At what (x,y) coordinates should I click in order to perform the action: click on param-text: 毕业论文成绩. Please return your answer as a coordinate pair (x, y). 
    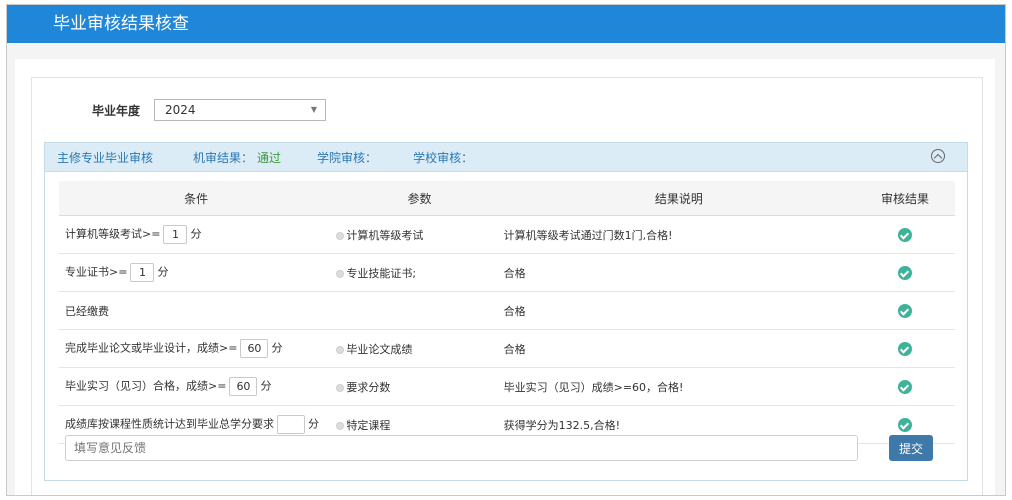
    Looking at the image, I should click on (379, 349).